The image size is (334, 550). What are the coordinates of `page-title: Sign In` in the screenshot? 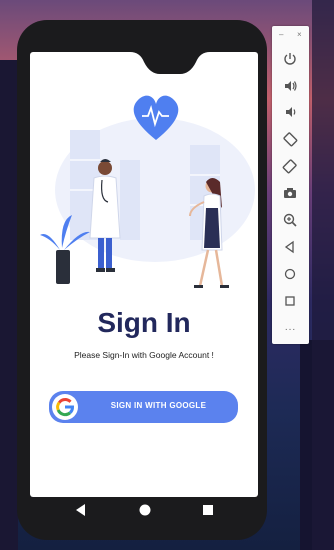 It's located at (144, 322).